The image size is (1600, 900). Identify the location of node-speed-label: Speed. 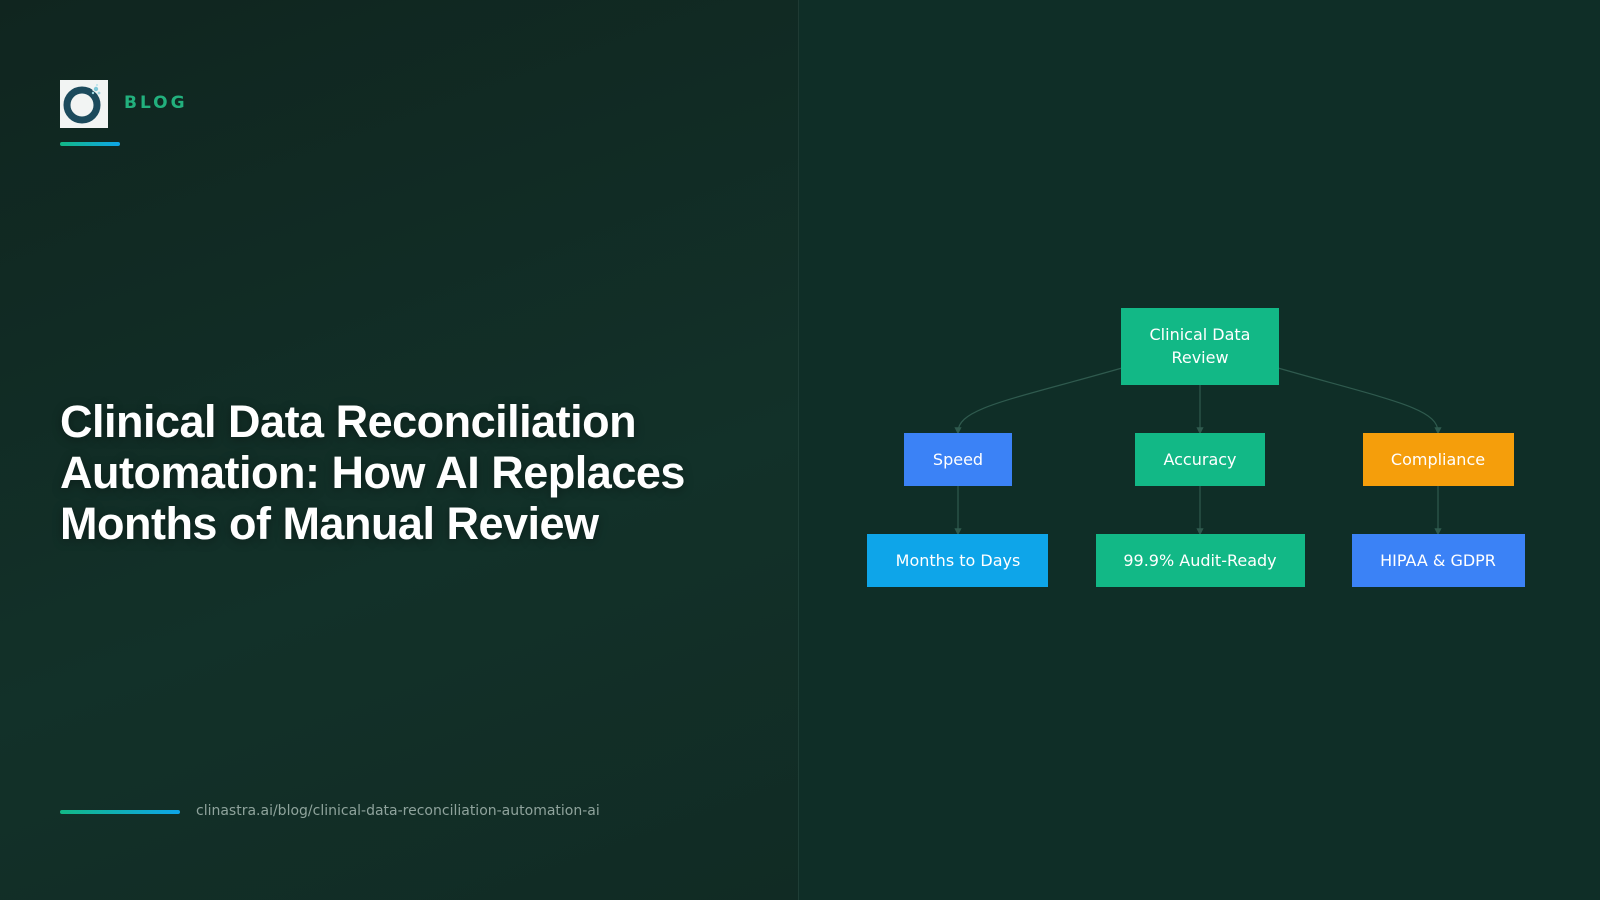
(958, 459).